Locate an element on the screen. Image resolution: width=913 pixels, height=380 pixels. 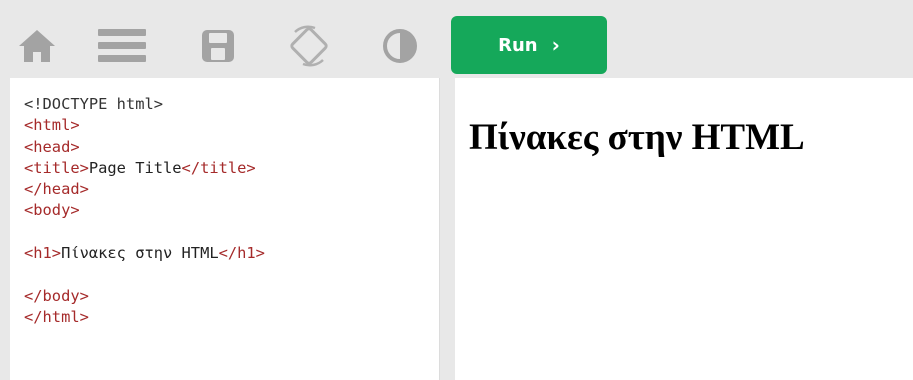
code-line: <html> is located at coordinates (231, 125).